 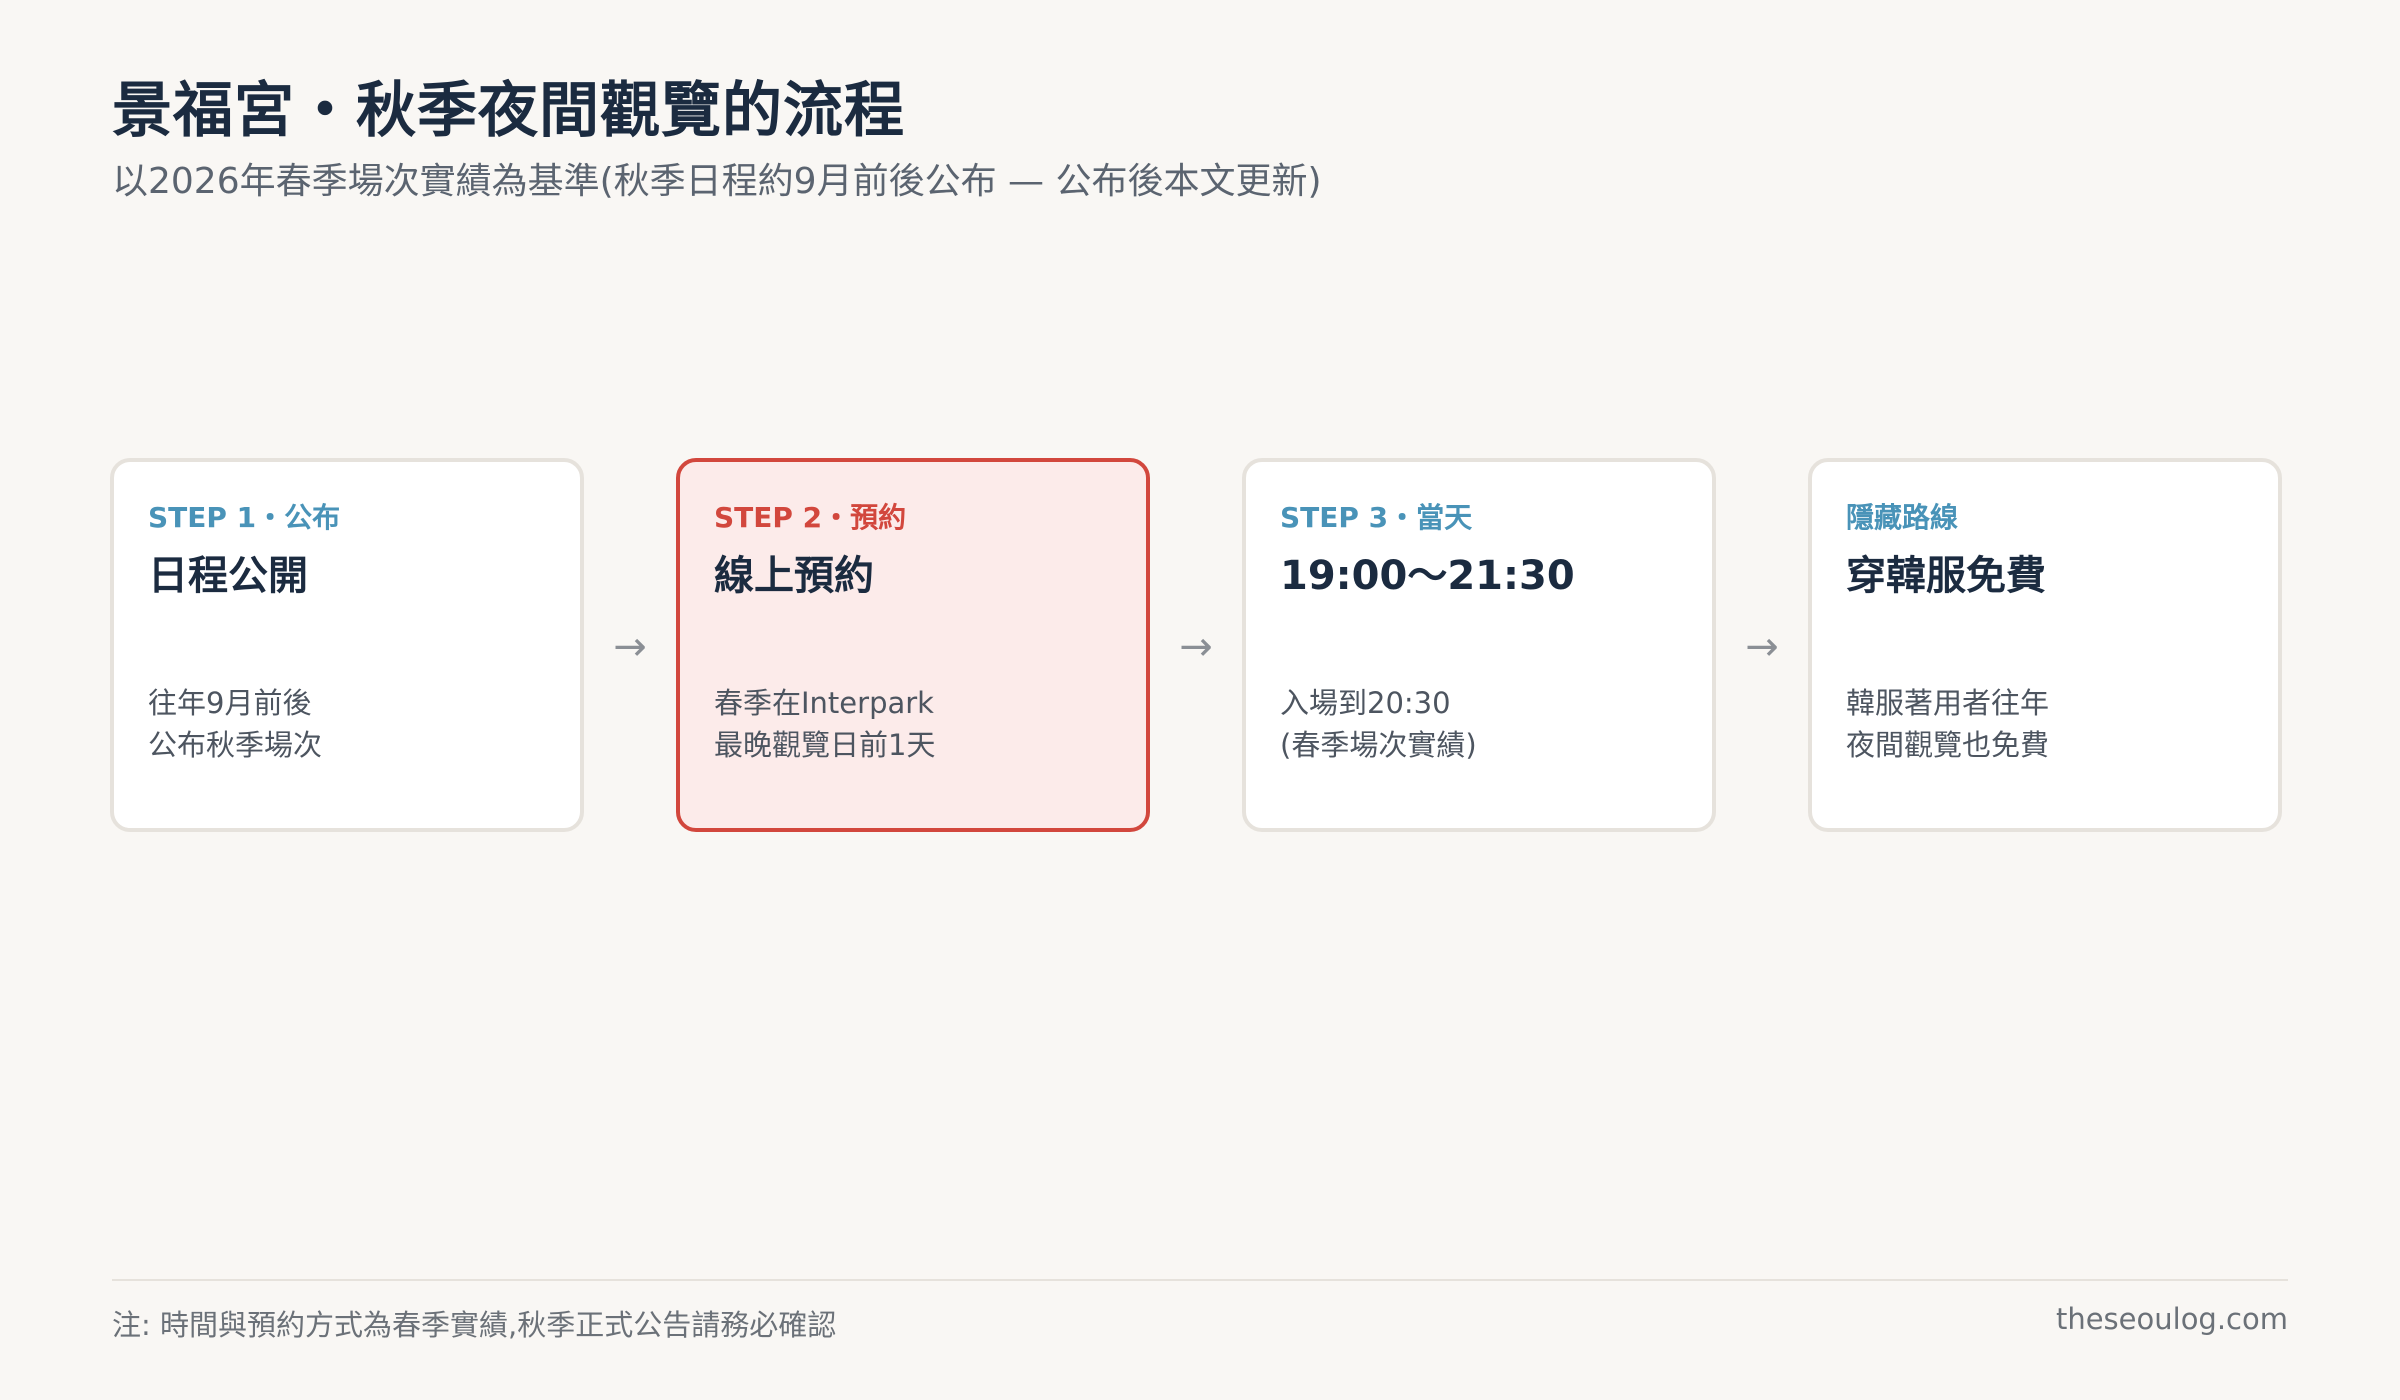 I want to click on step-description: 春季在Interpark 最晚觀覽日前1天, so click(x=824, y=724).